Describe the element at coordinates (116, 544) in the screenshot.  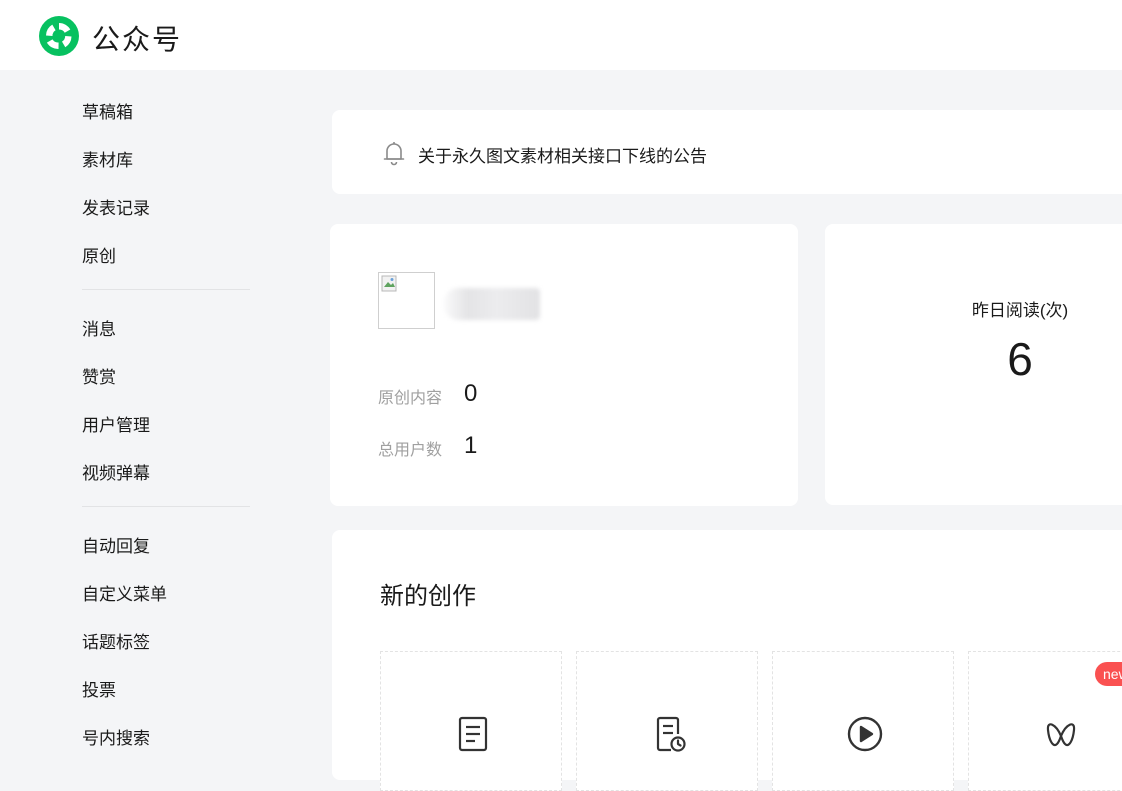
I see `sidebar-item-auto-reply: 自动回复` at that location.